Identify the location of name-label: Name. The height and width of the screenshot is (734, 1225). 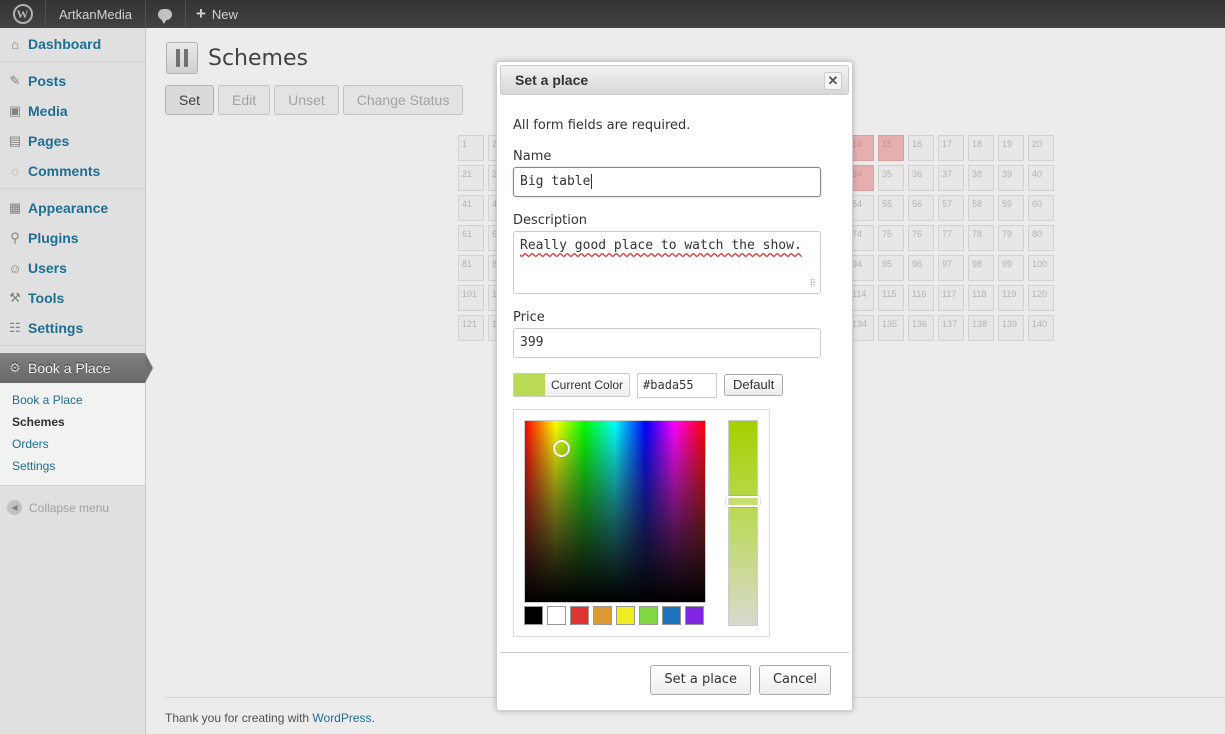
(532, 156).